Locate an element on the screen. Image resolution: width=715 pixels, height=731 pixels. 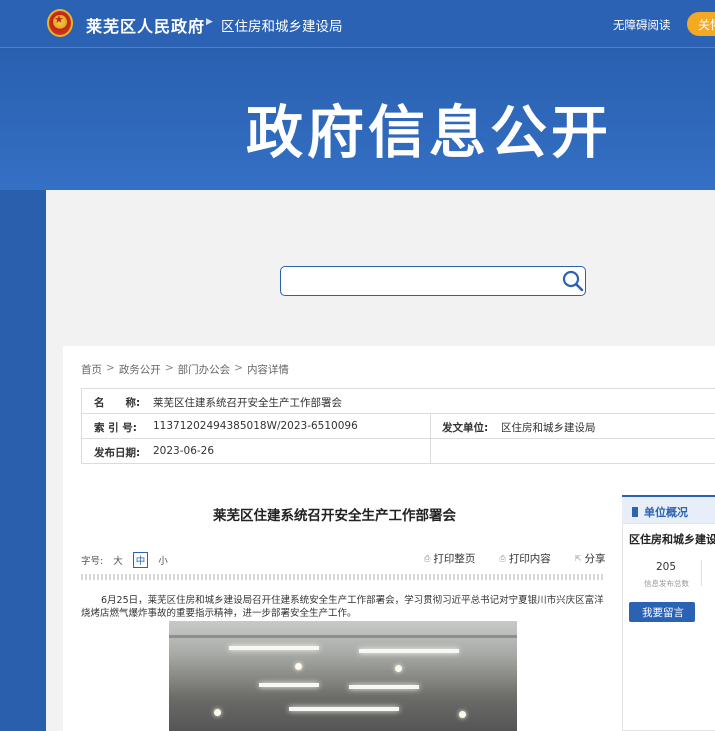
national-emblem-icon is located at coordinates (60, 23).